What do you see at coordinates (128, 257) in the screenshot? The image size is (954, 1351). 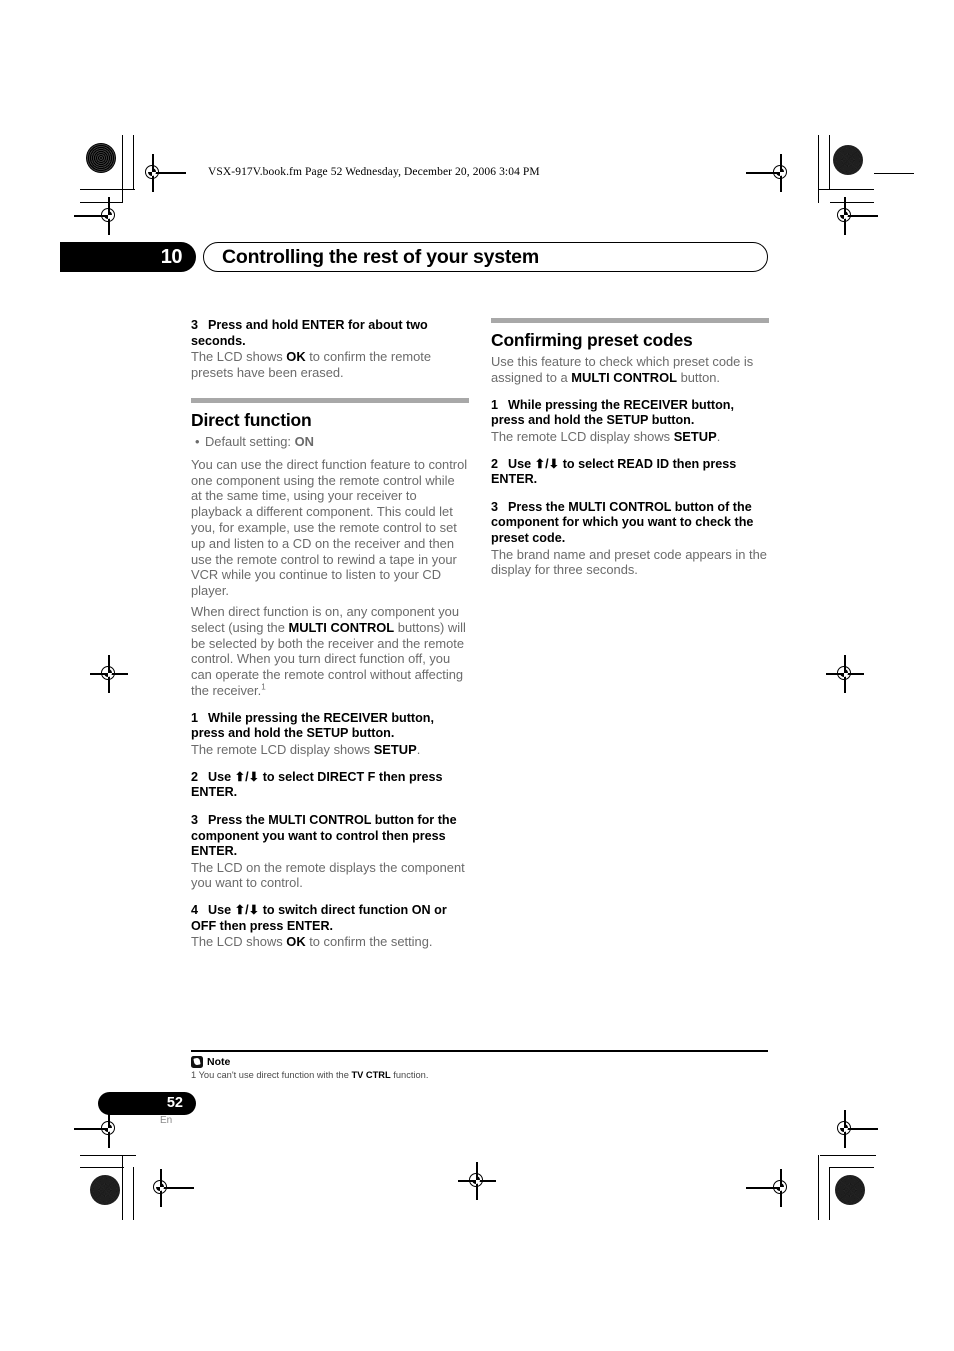 I see `chapter-number-pill: 10` at bounding box center [128, 257].